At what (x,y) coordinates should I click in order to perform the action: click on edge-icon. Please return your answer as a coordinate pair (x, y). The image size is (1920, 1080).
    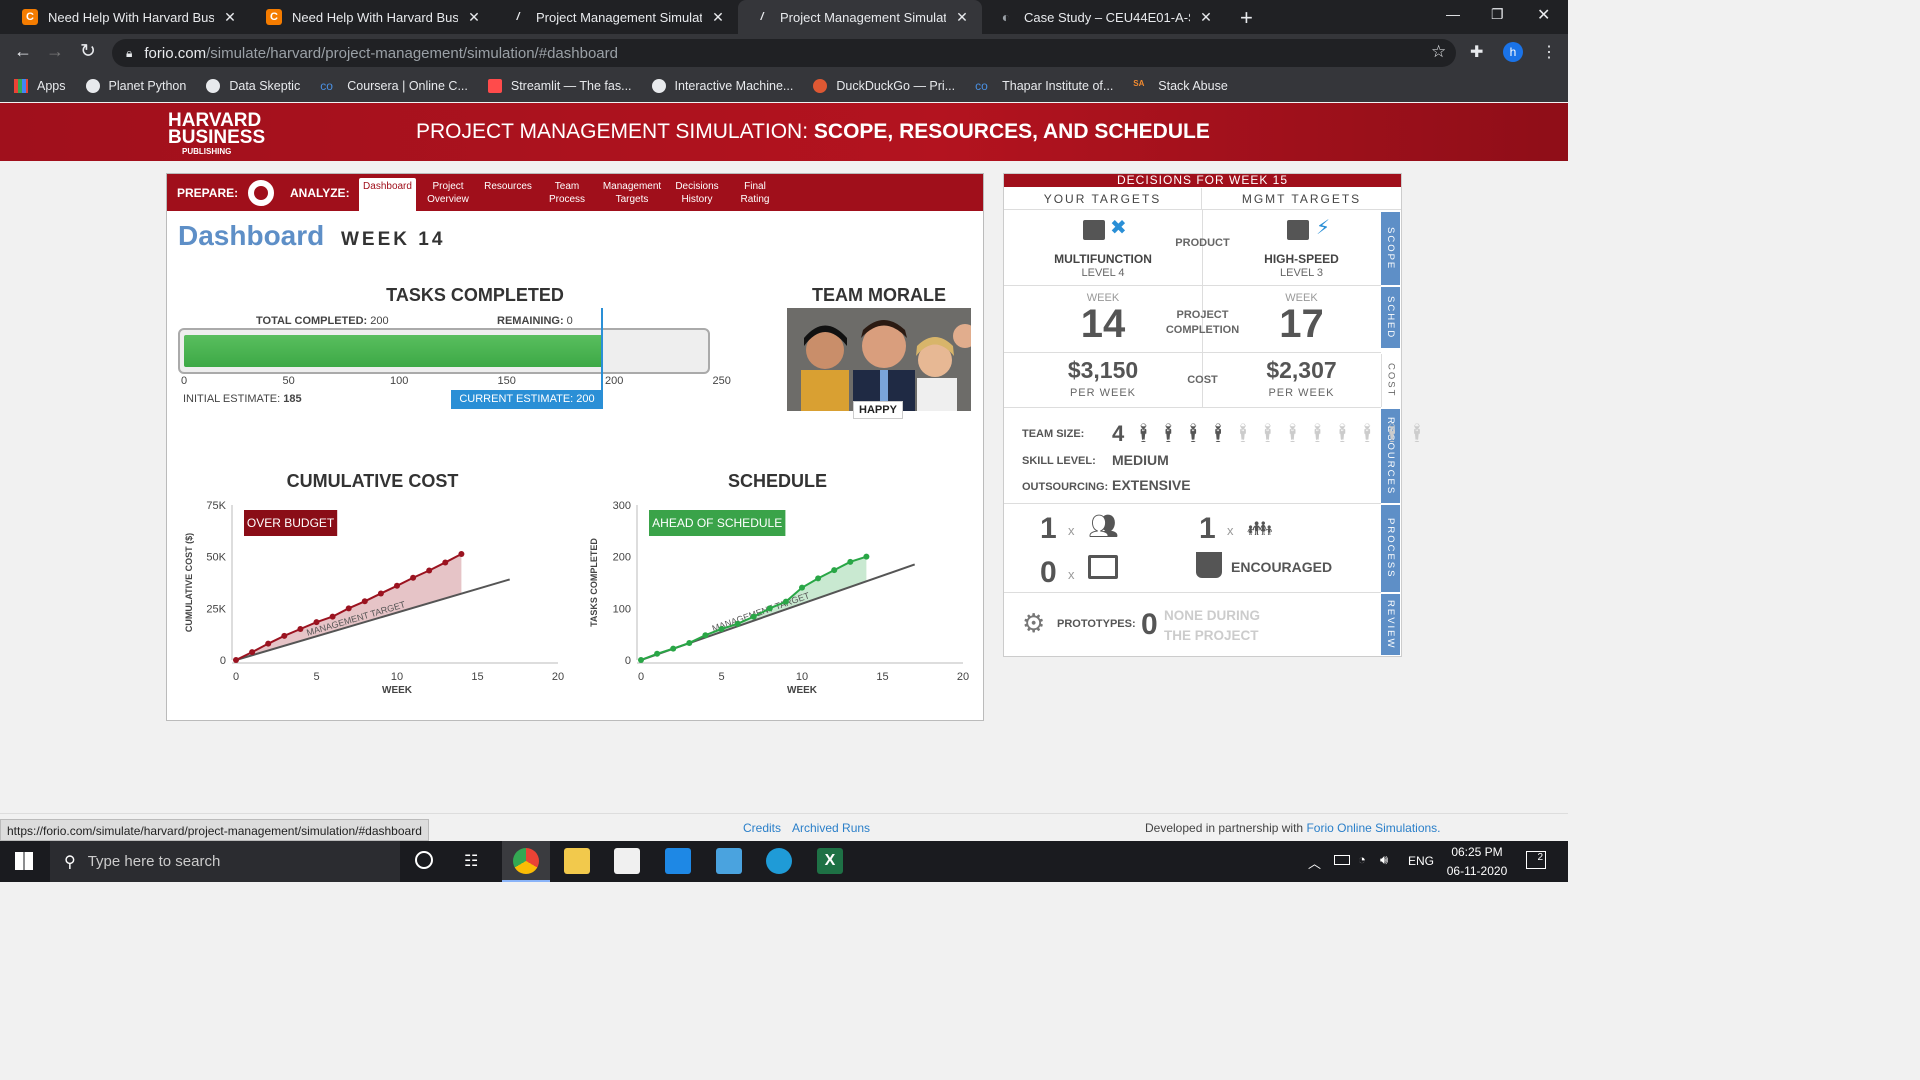
    Looking at the image, I should click on (779, 861).